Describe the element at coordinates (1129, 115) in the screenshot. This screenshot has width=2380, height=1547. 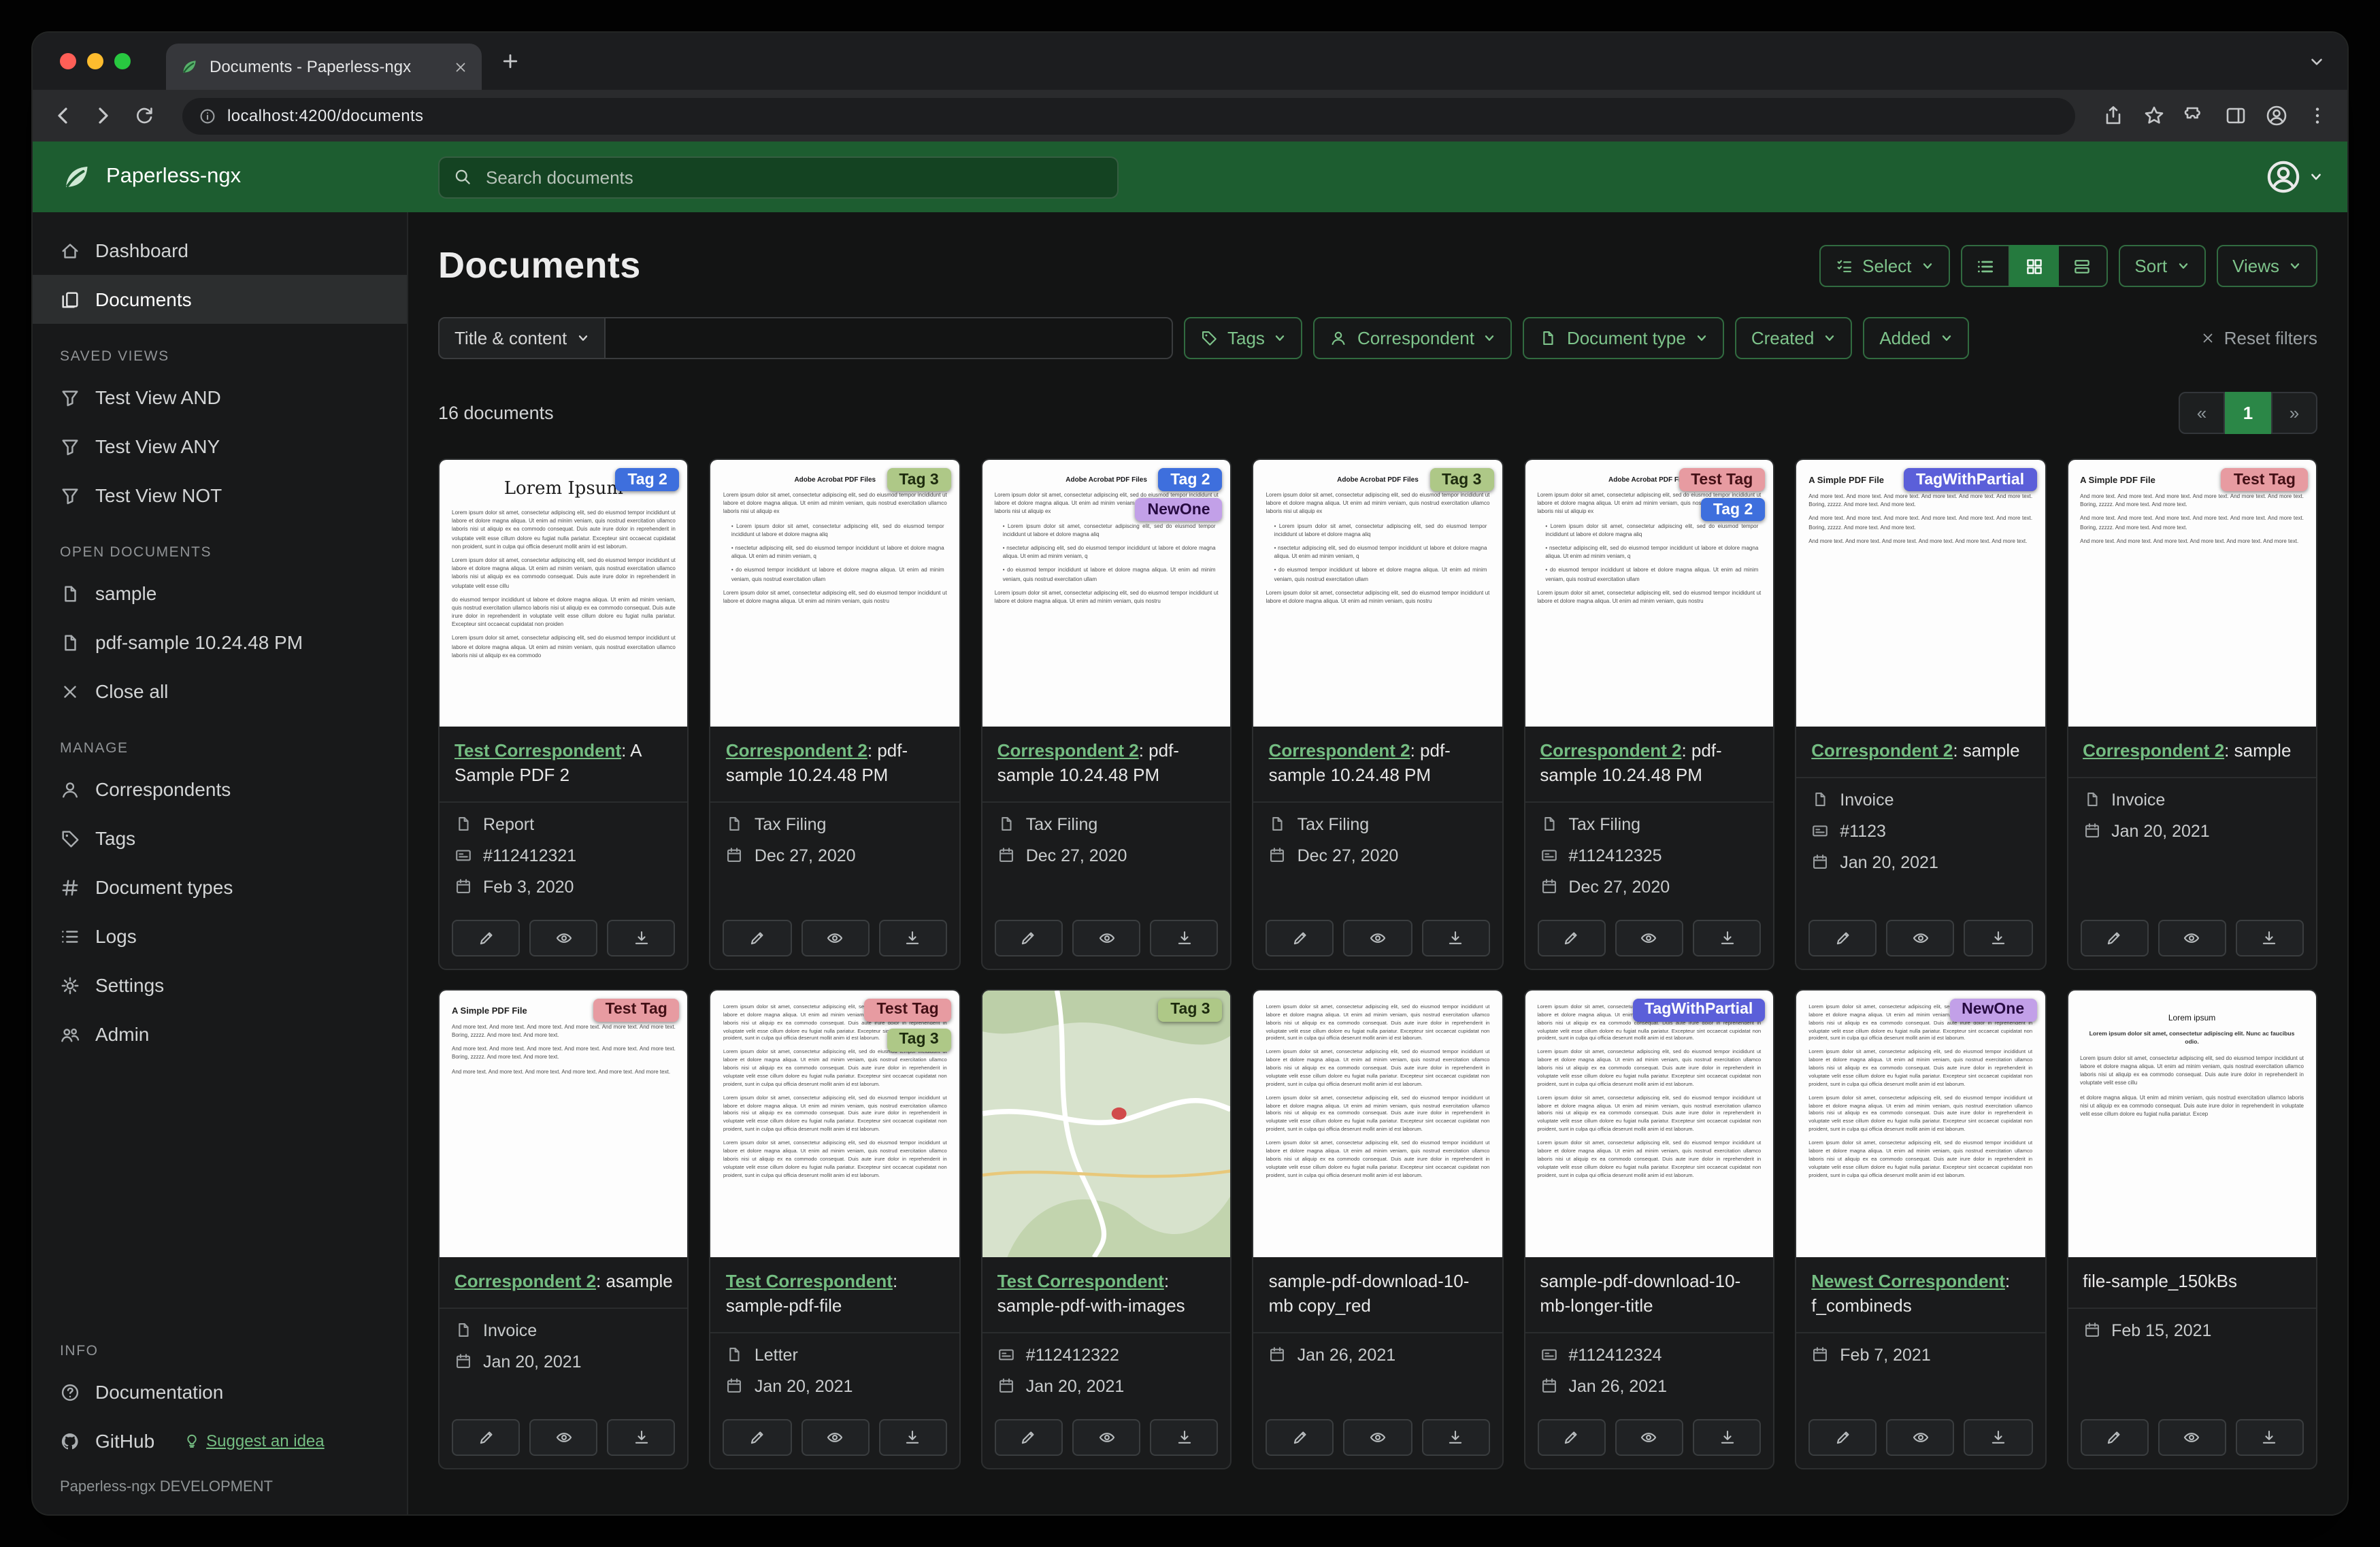
I see `address-bar: localhost:4200/documents` at that location.